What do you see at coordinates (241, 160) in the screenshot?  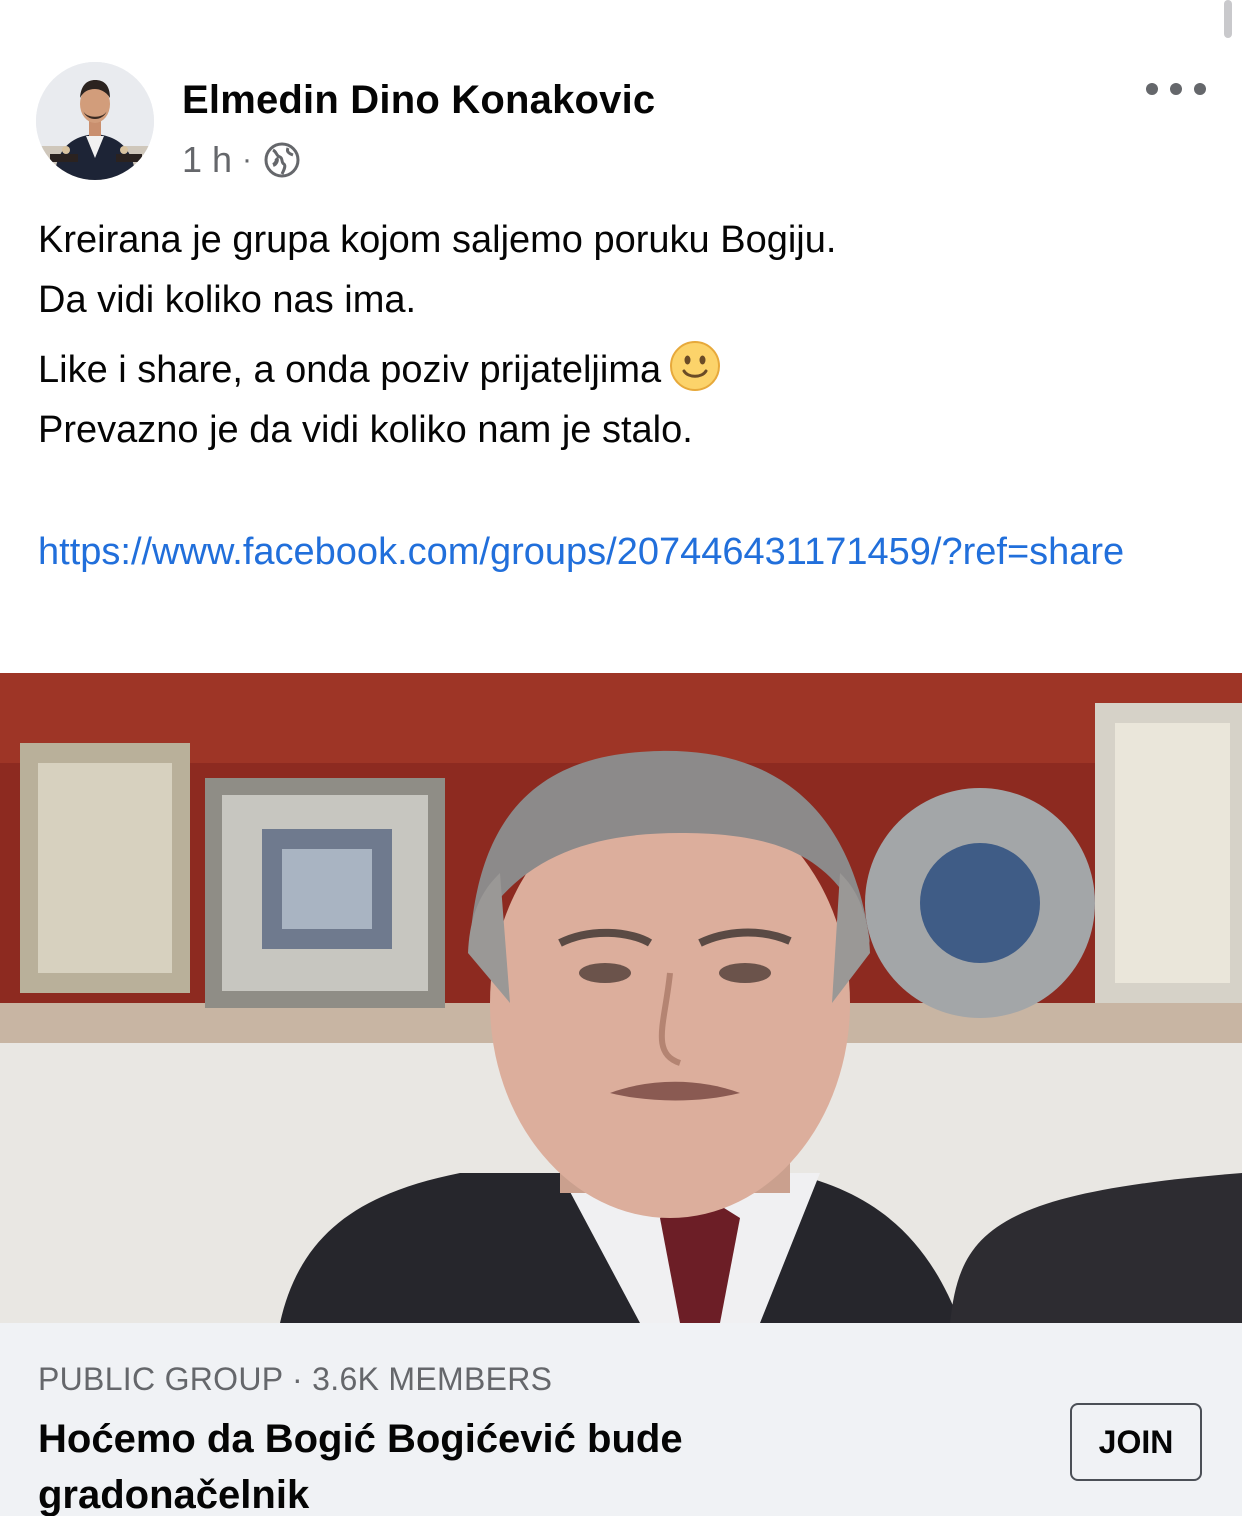 I see `post-meta: 1 h ·` at bounding box center [241, 160].